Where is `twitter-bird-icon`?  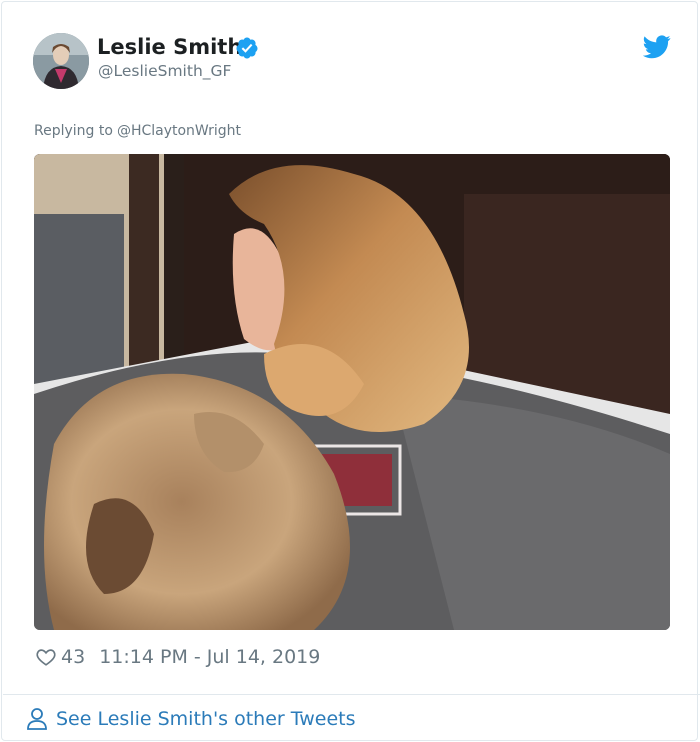 twitter-bird-icon is located at coordinates (657, 47).